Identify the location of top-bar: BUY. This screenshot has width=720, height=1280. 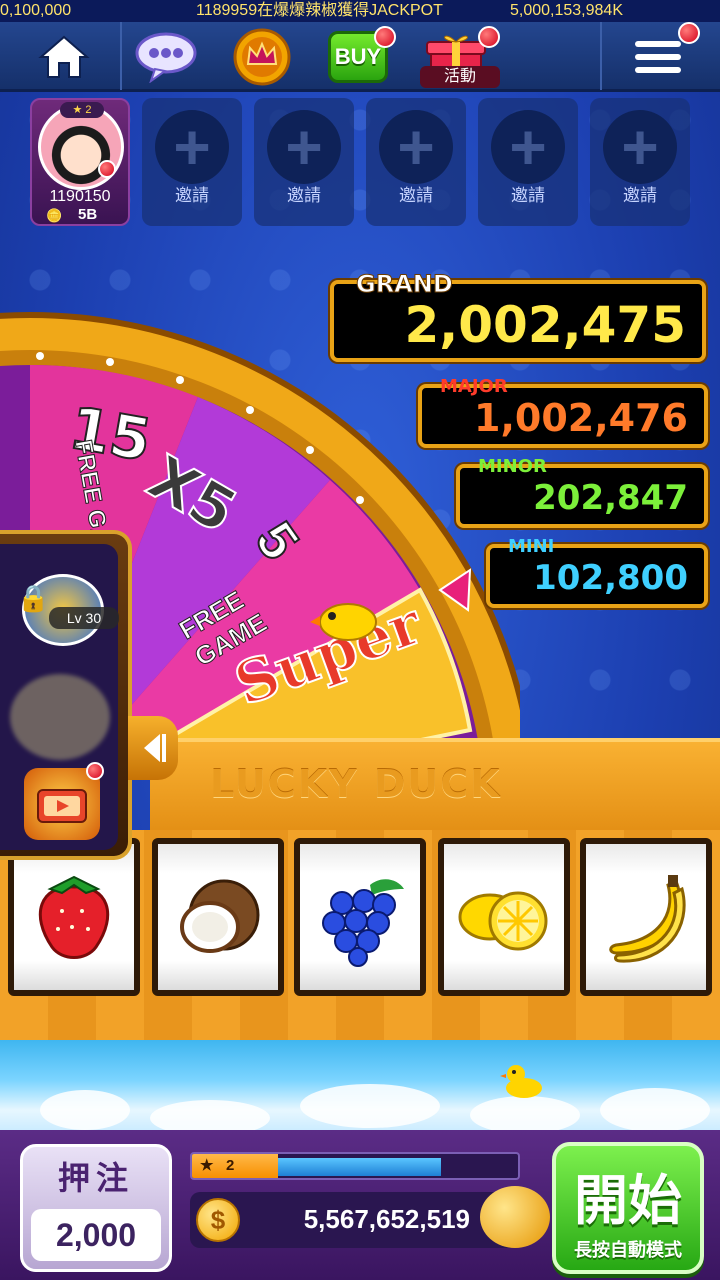
(360, 57).